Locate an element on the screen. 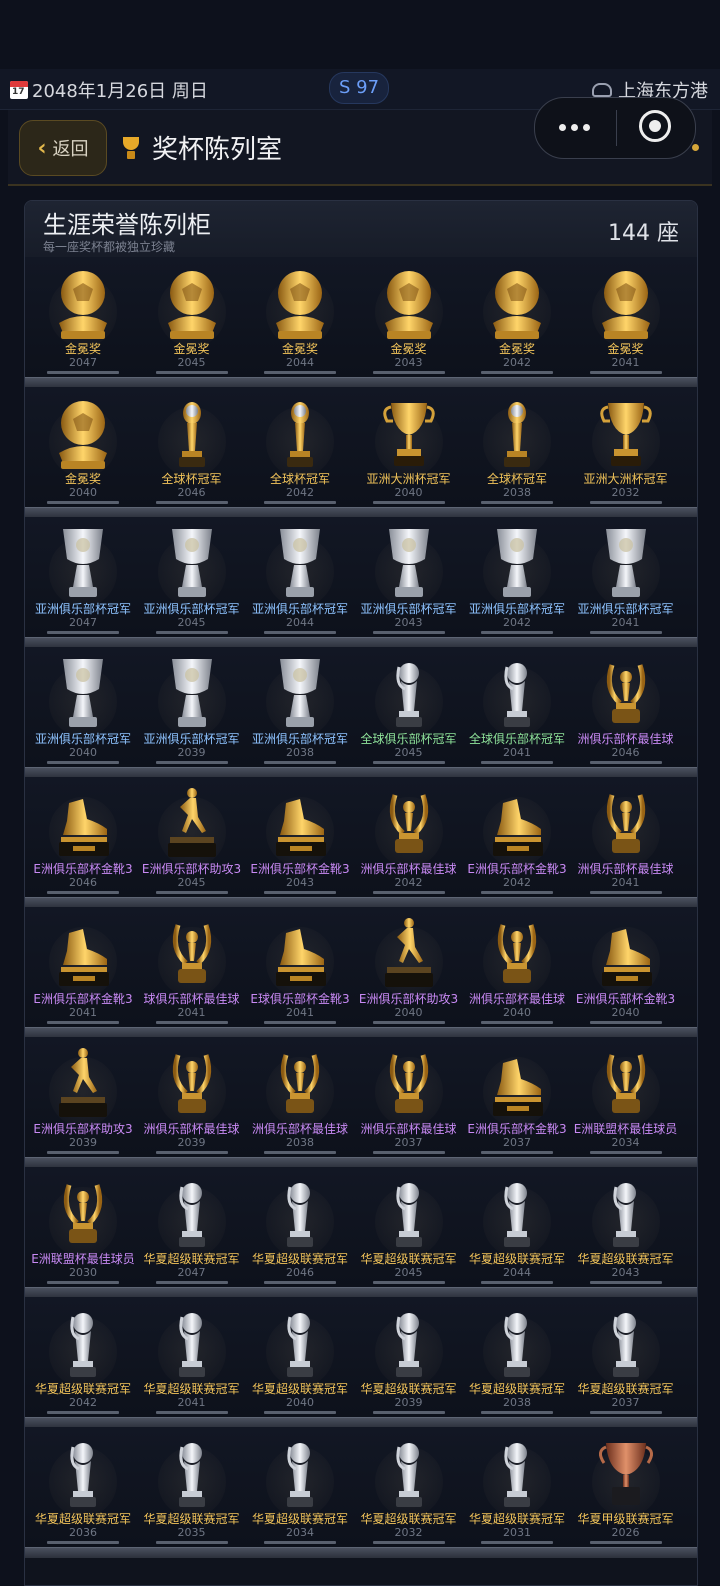 The width and height of the screenshot is (720, 1586). trophy-item: 亚洲俱乐部杯冠军 2039 is located at coordinates (192, 707).